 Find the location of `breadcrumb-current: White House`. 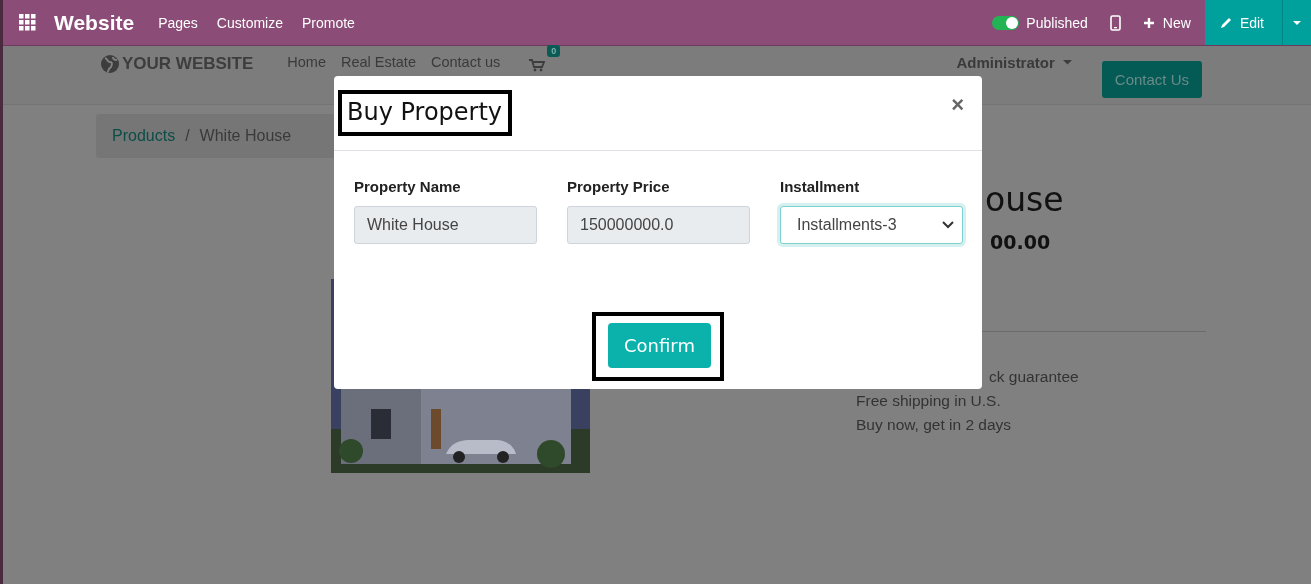

breadcrumb-current: White House is located at coordinates (245, 136).